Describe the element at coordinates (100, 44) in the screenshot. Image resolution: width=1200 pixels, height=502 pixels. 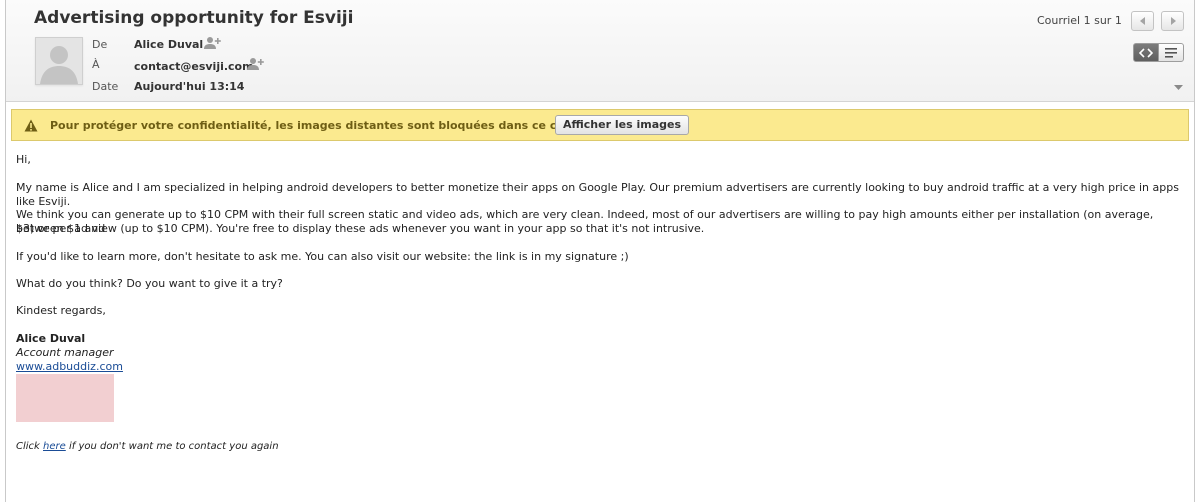
I see `from-label: De` at that location.